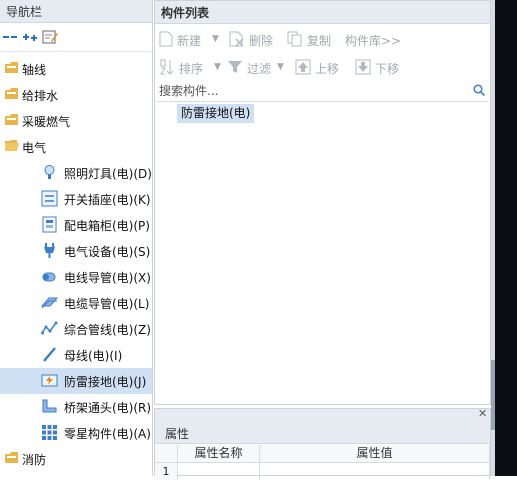 The width and height of the screenshot is (517, 480). What do you see at coordinates (107, 252) in the screenshot?
I see `tree-label: 电气设备(电)(S)` at bounding box center [107, 252].